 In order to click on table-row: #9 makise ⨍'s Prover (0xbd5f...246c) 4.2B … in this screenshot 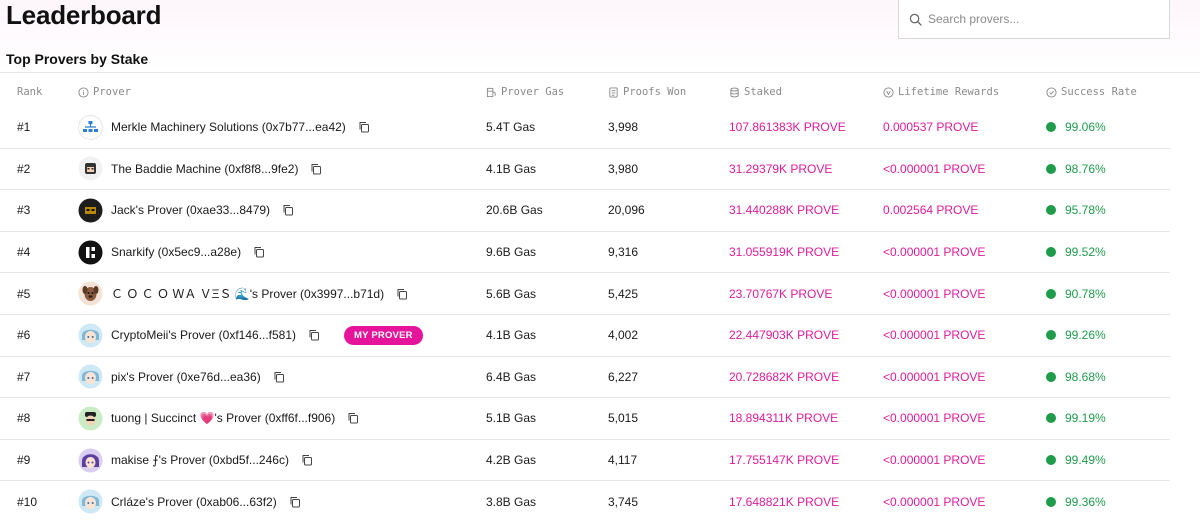, I will do `click(585, 461)`.